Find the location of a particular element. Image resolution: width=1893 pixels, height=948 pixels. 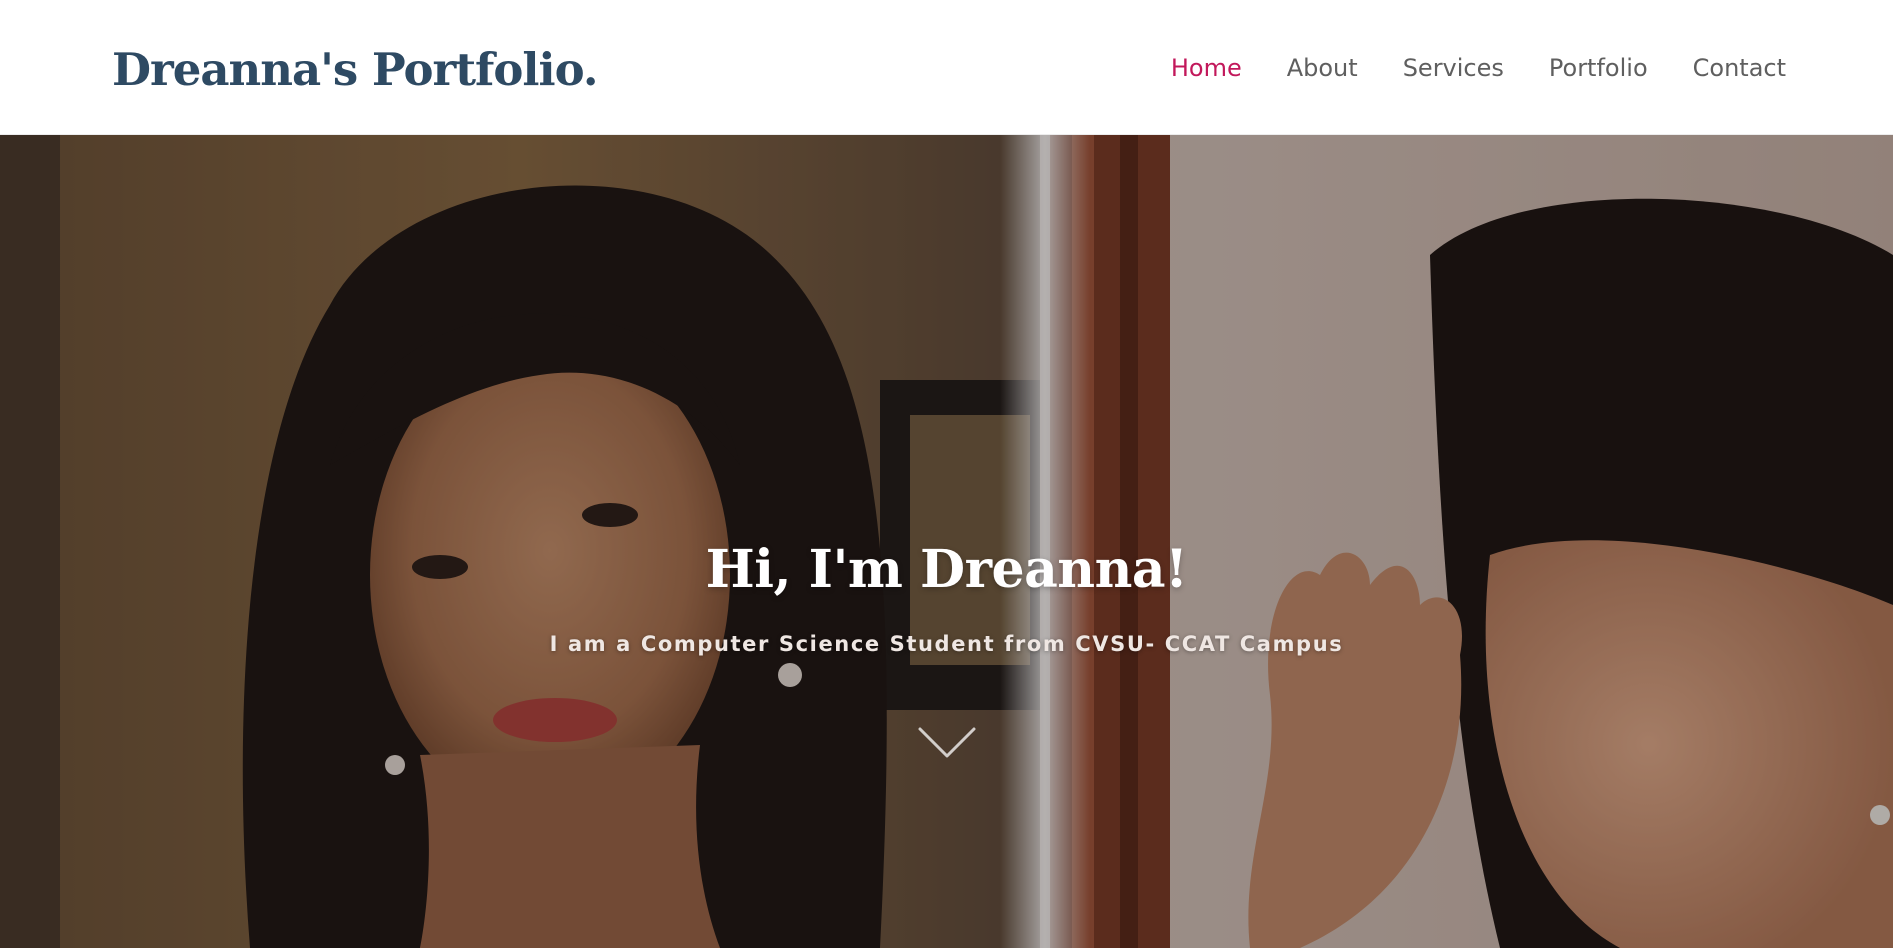

nav-portfolio: Portfolio is located at coordinates (1598, 68).